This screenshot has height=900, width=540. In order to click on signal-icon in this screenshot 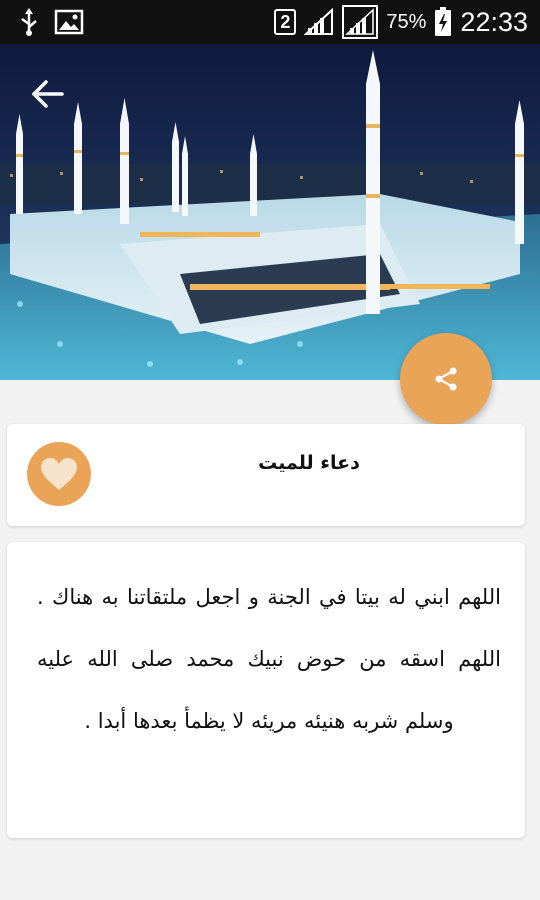, I will do `click(319, 21)`.